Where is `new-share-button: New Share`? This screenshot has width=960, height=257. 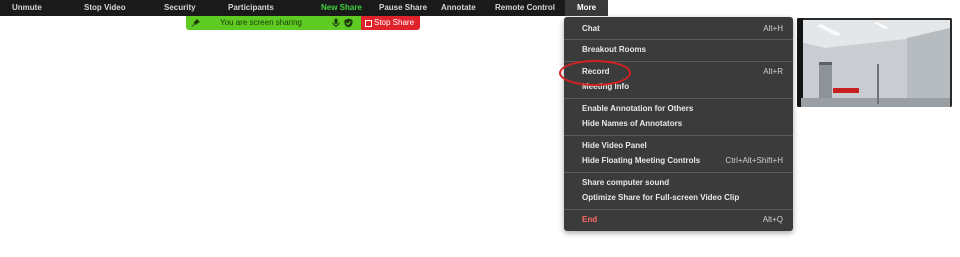
new-share-button: New Share is located at coordinates (341, 8).